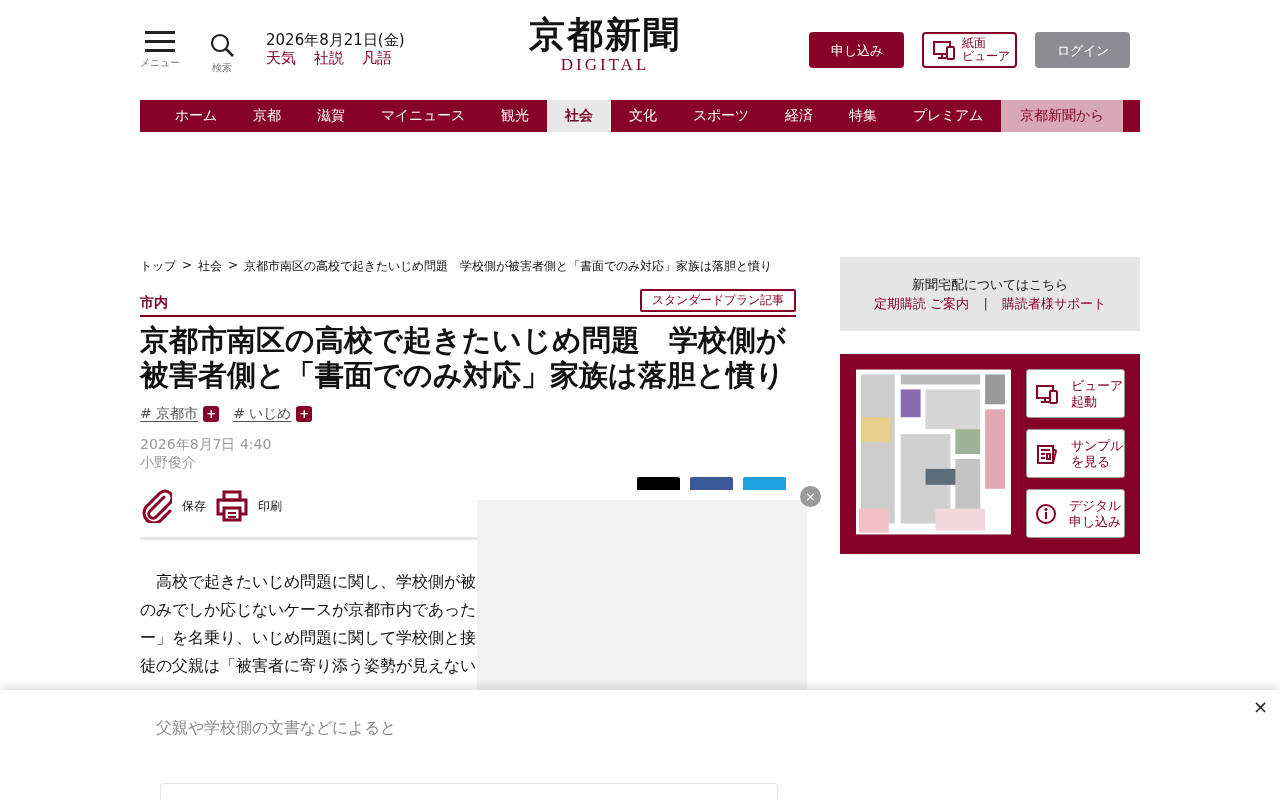 This screenshot has height=800, width=1280. What do you see at coordinates (1075, 393) in the screenshot?
I see `launch-viewer-button: ビューア 起動` at bounding box center [1075, 393].